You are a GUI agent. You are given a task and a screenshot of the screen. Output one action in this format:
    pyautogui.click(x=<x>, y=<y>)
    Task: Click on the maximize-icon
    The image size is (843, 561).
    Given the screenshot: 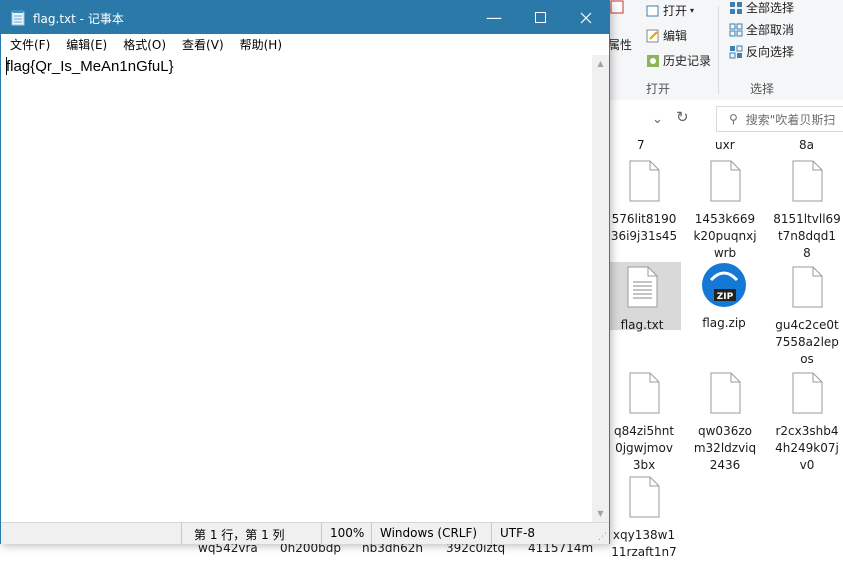 What is the action you would take?
    pyautogui.click(x=540, y=17)
    